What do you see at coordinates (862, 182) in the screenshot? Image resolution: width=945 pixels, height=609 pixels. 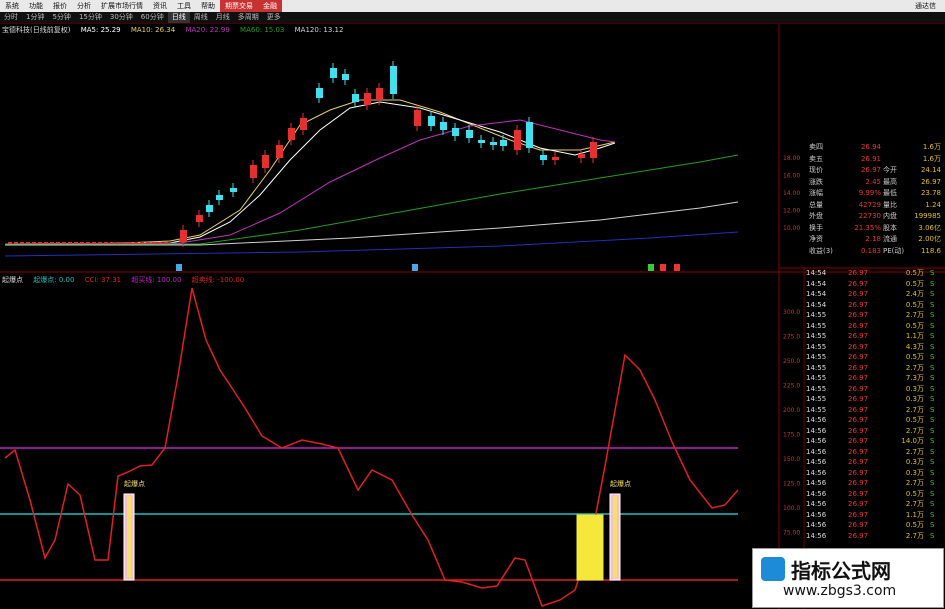 I see `quote-row: 涨跌 2.45 最高 26.97` at bounding box center [862, 182].